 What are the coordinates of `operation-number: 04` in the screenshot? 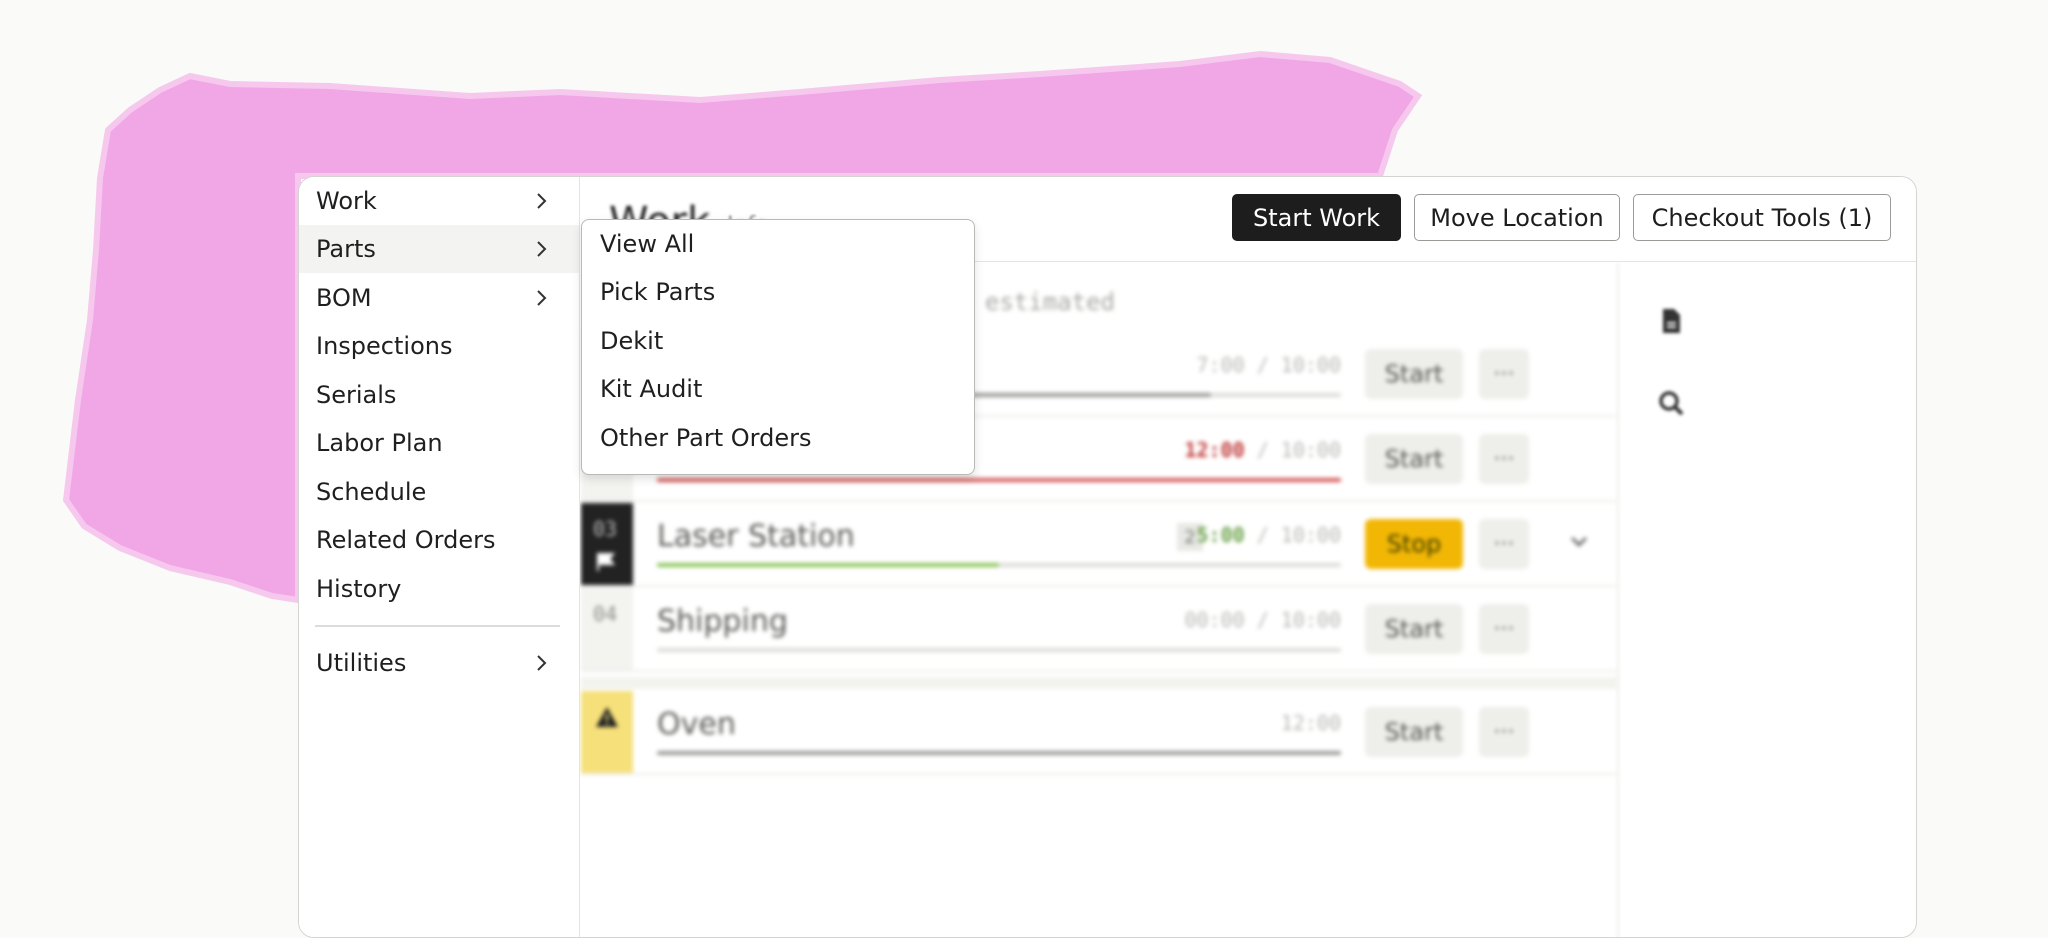 It's located at (605, 614).